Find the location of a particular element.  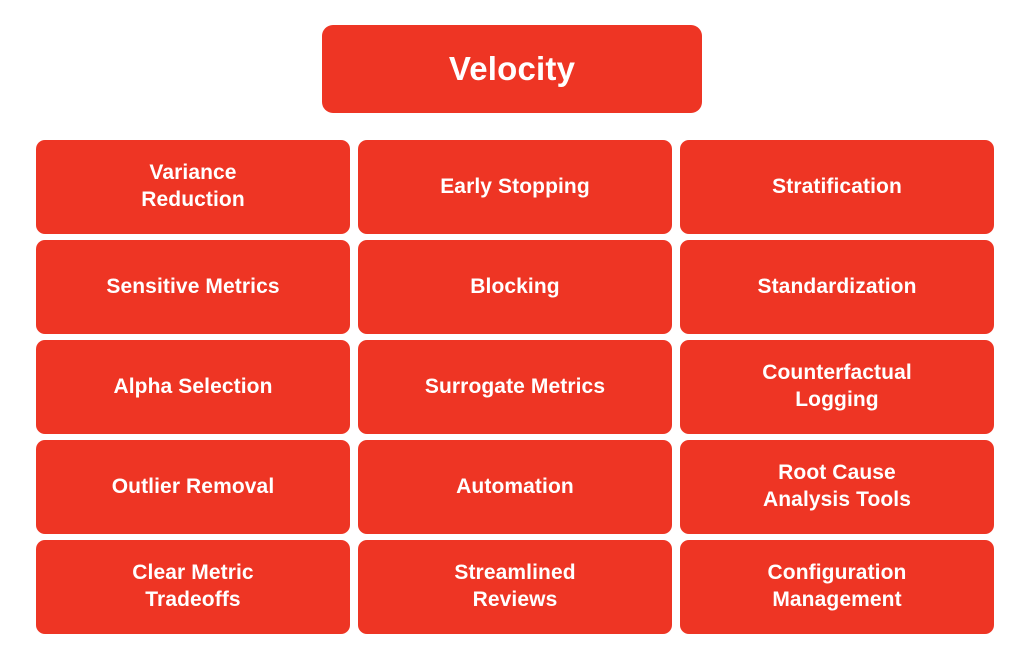

root-node-velocity: Velocity is located at coordinates (512, 69).